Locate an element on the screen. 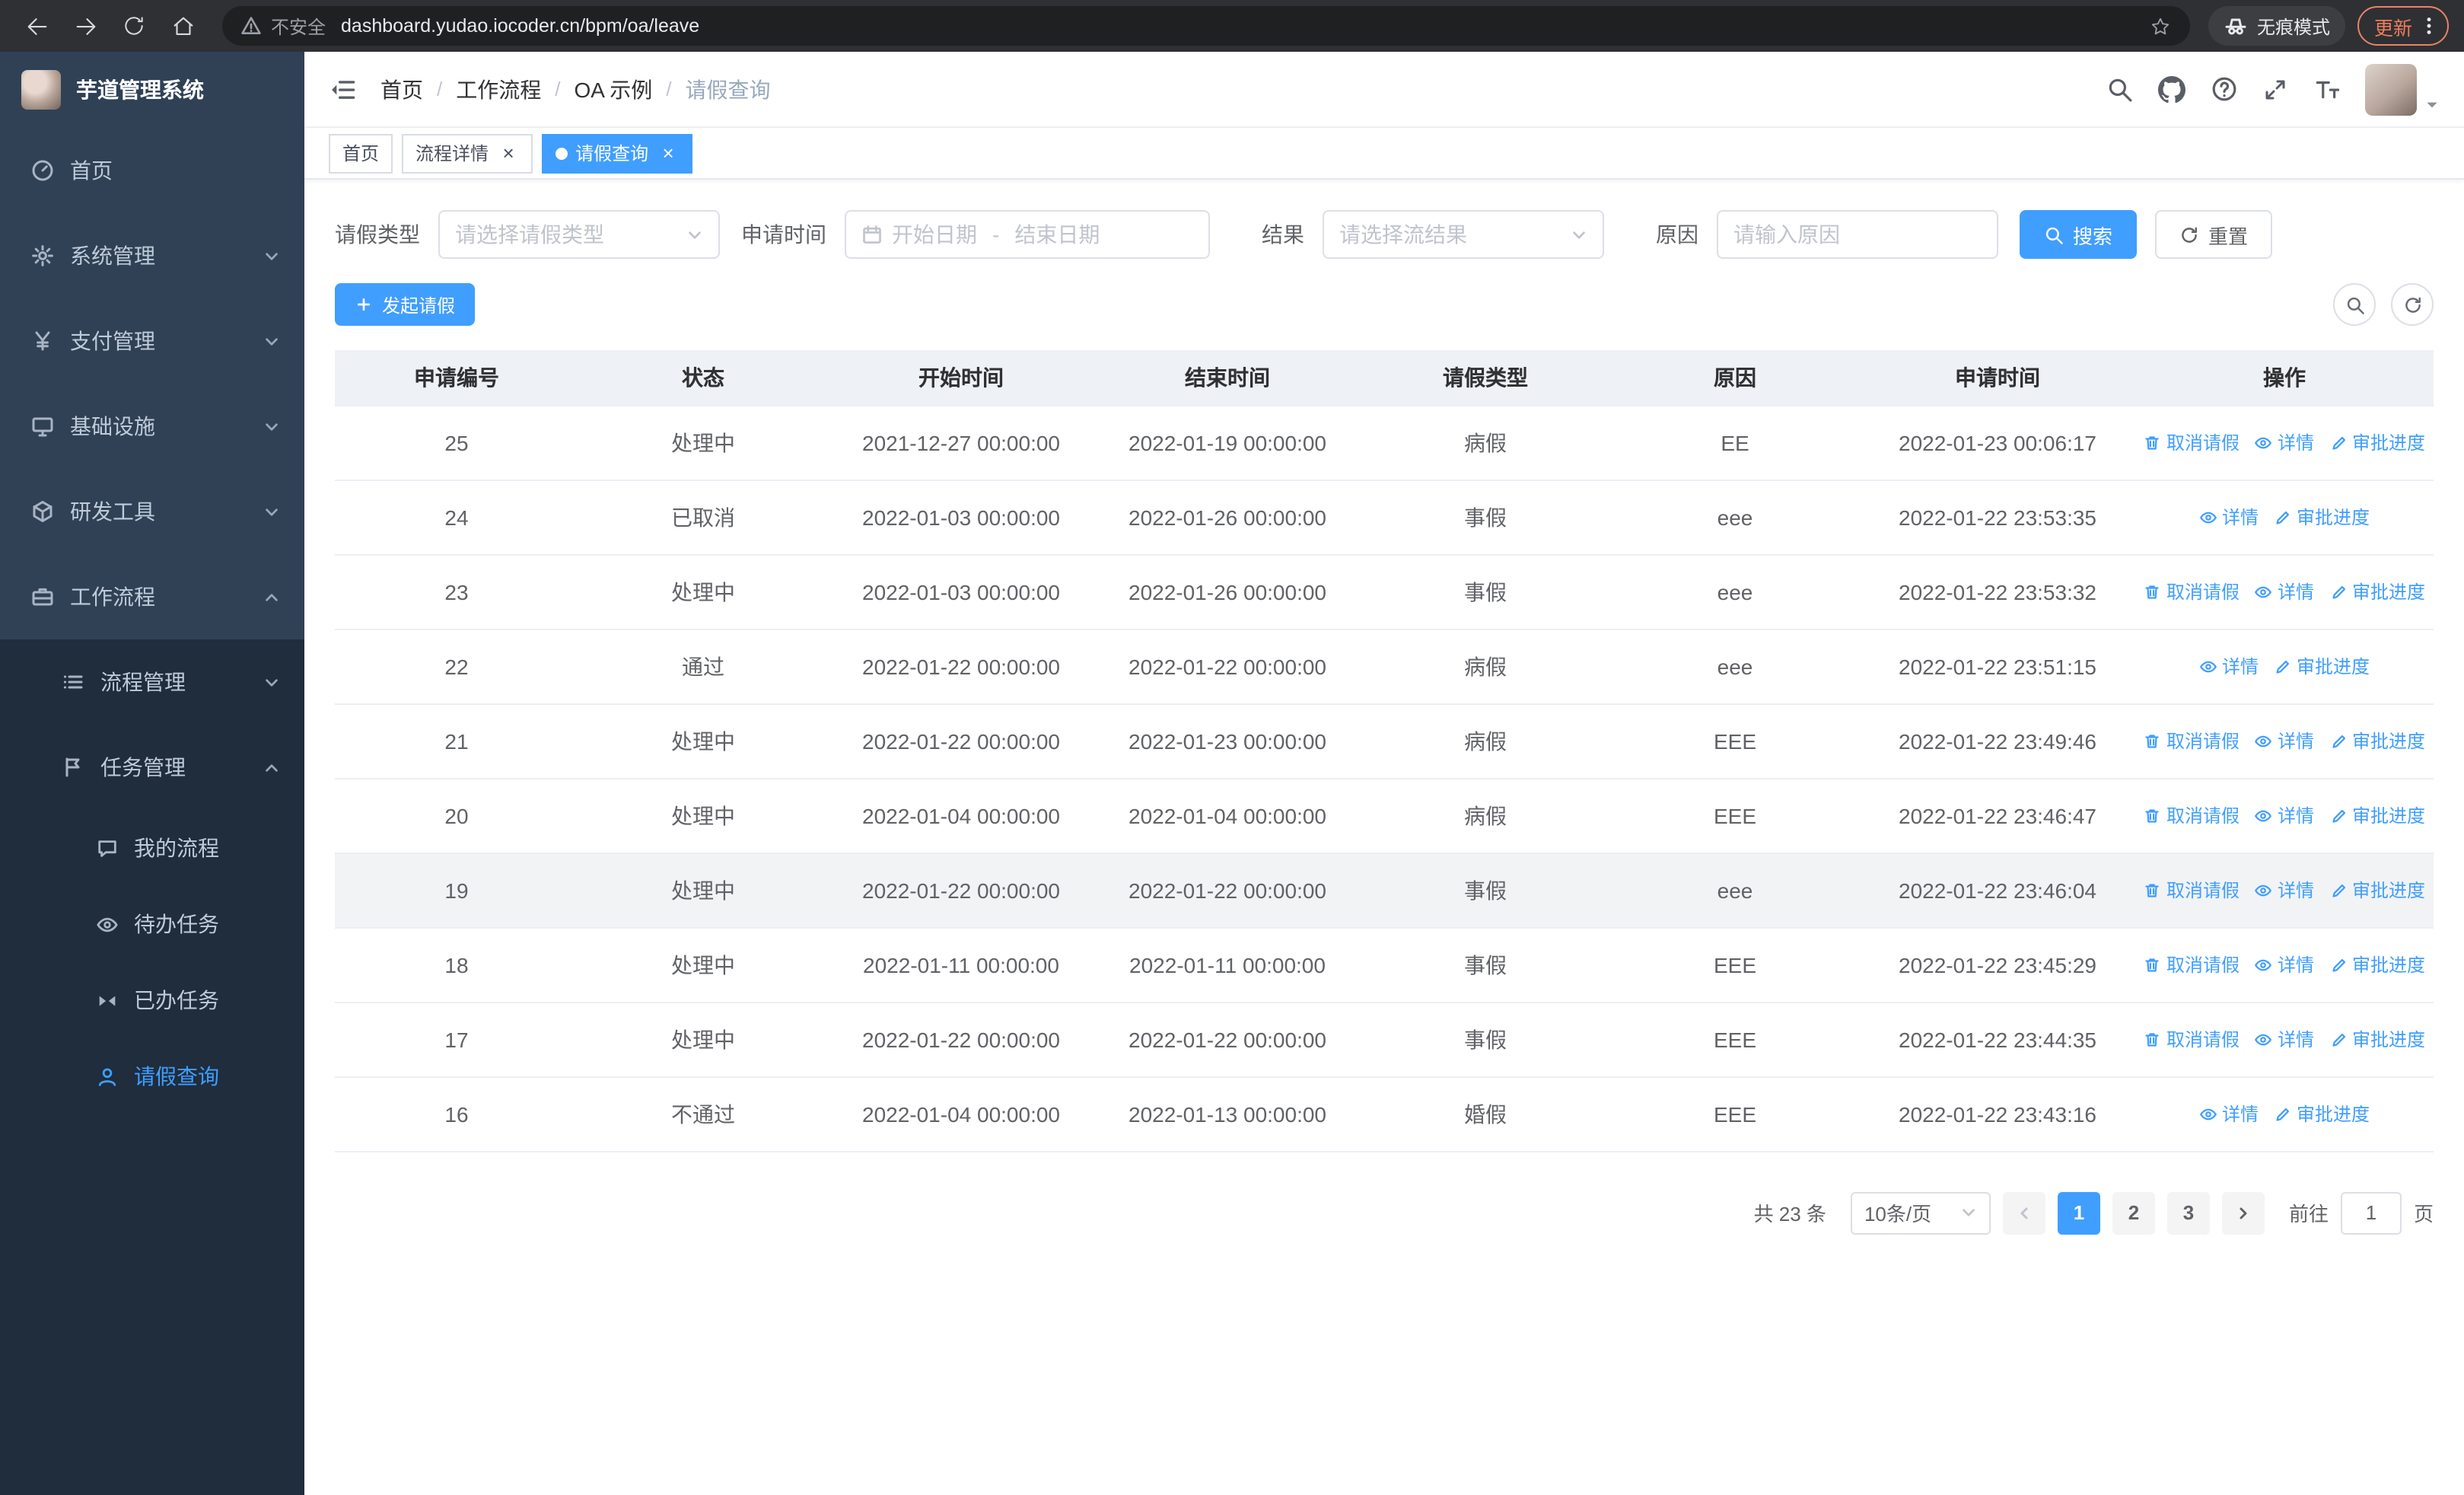 The width and height of the screenshot is (2464, 1495). sidebar-item-home: 首页 is located at coordinates (152, 171).